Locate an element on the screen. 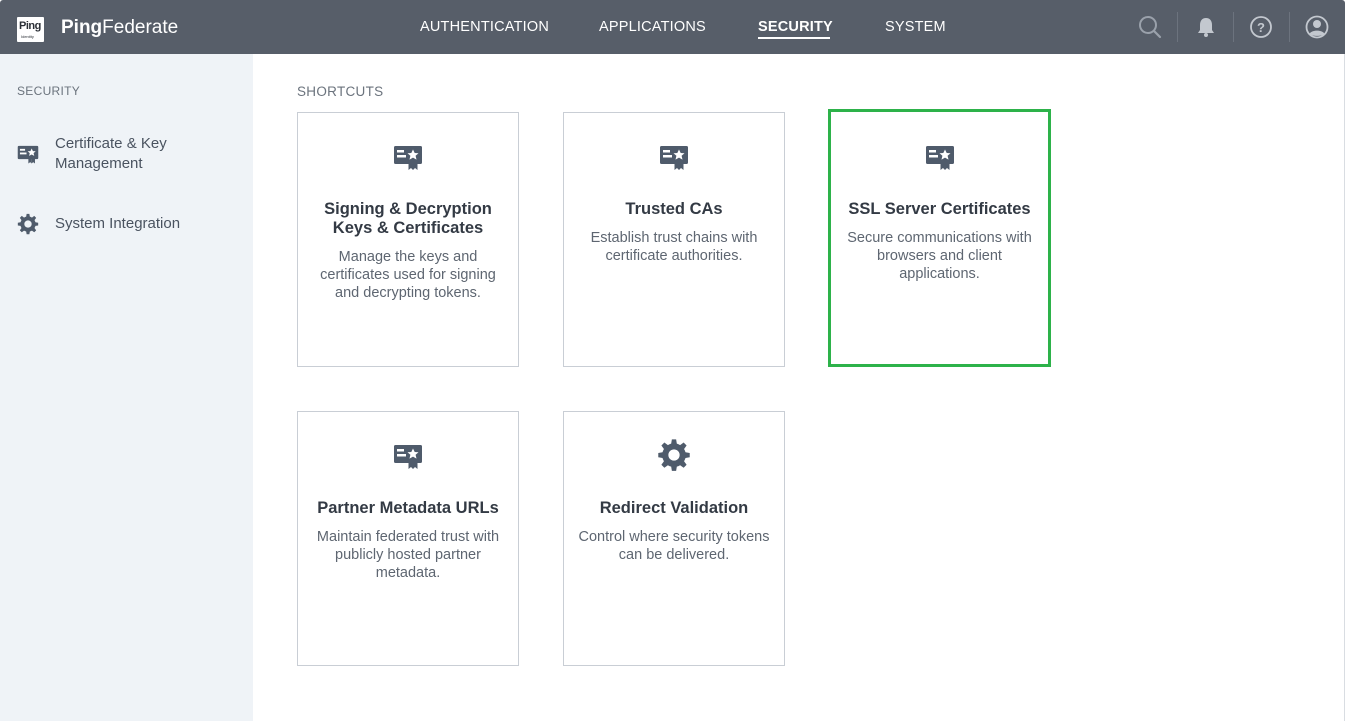 This screenshot has width=1347, height=721. ping-identity-logo: Ping Identity is located at coordinates (30, 29).